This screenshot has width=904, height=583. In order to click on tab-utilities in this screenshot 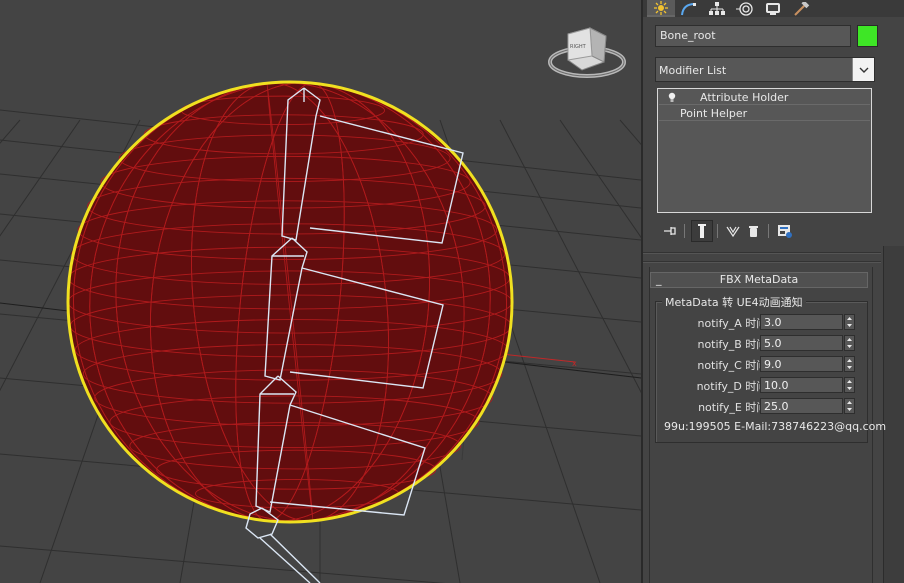, I will do `click(801, 8)`.